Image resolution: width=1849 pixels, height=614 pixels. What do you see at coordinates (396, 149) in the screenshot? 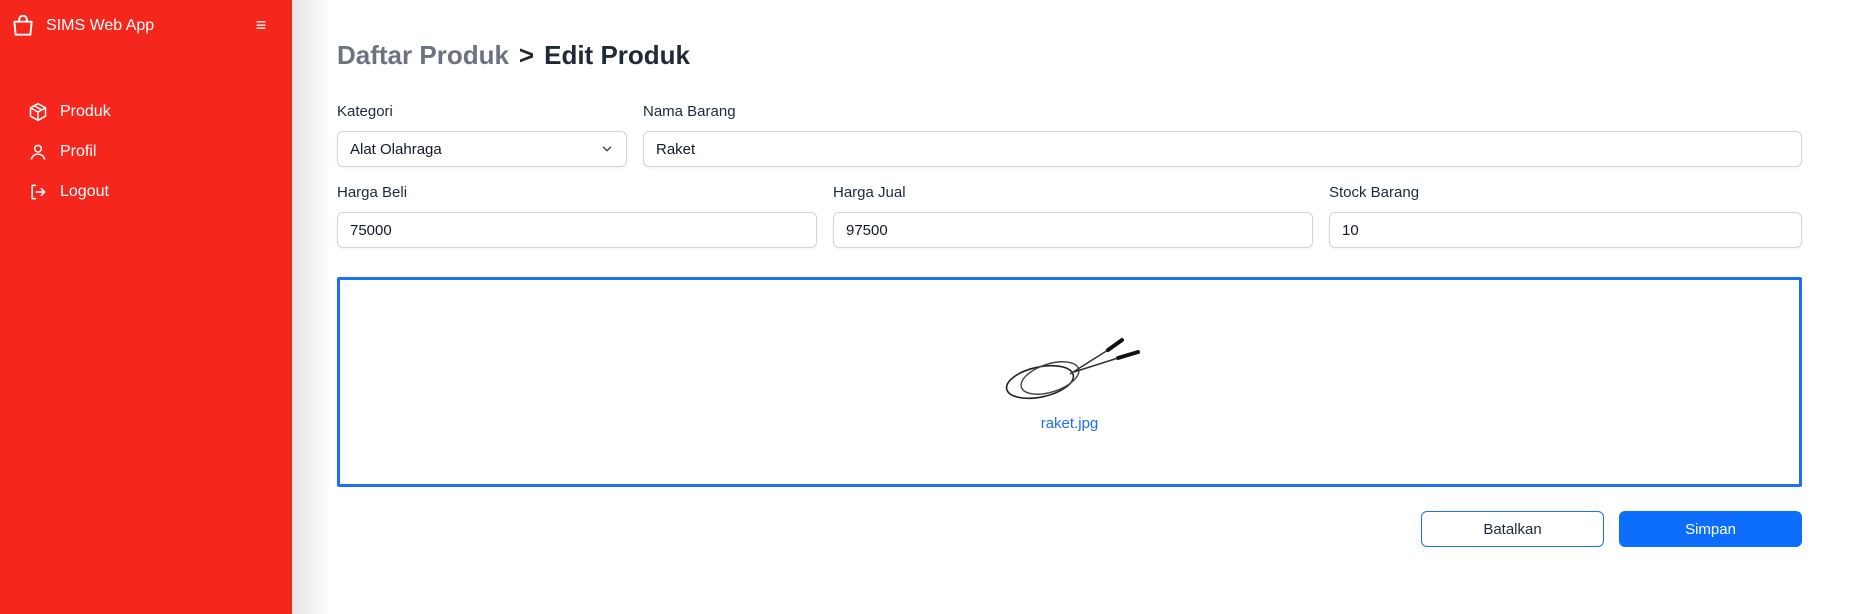
I see `kategori-value: Alat Olahraga` at bounding box center [396, 149].